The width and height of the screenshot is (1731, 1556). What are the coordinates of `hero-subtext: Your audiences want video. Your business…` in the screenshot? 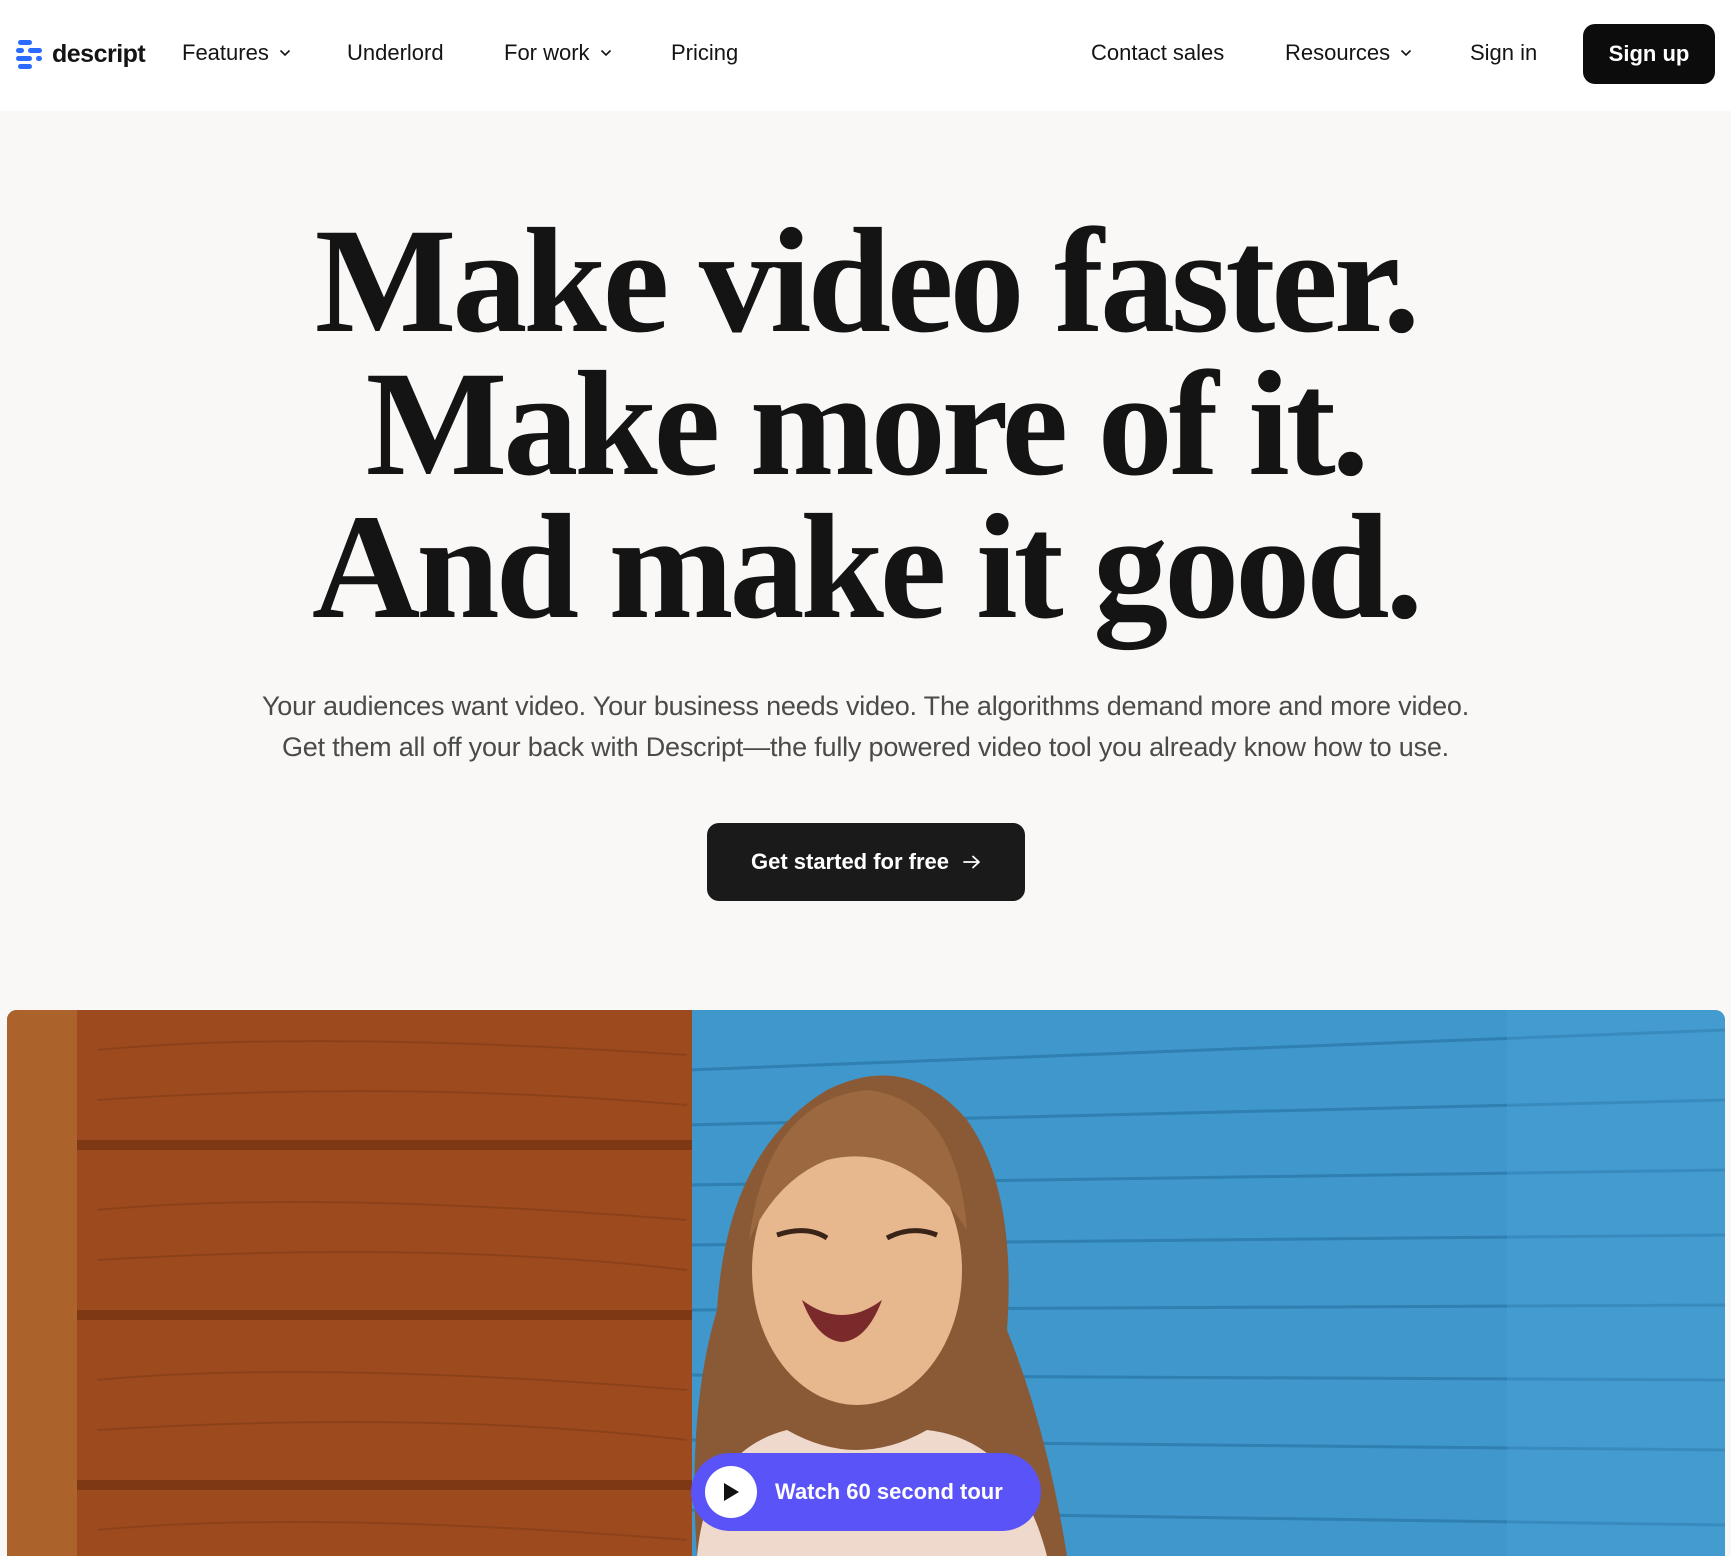 It's located at (865, 727).